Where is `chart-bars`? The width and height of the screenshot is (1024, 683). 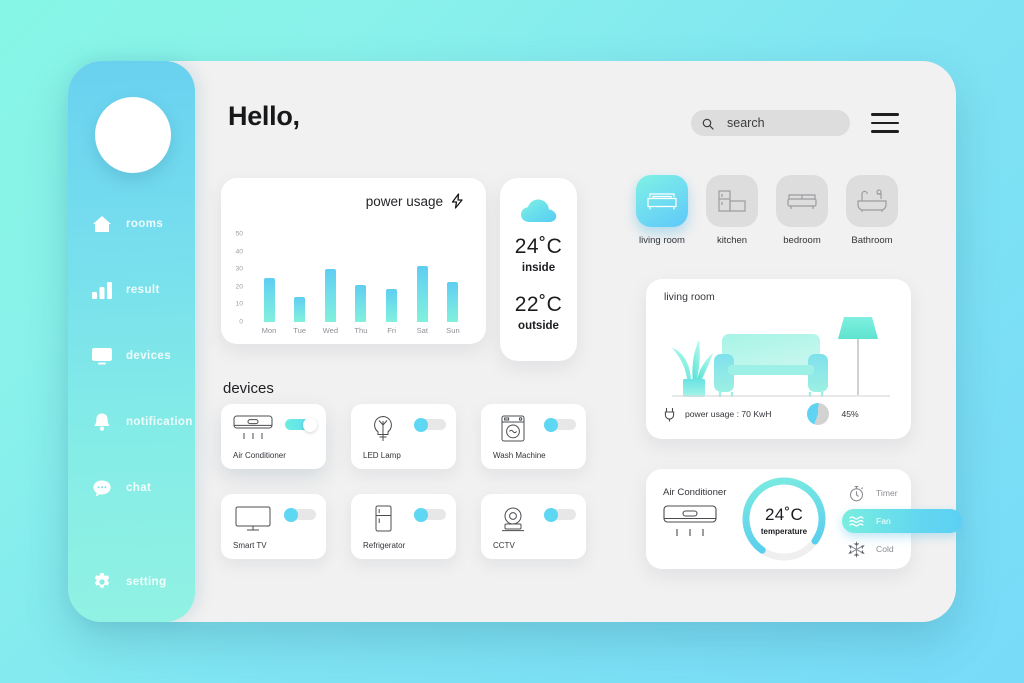
chart-bars is located at coordinates (361, 278).